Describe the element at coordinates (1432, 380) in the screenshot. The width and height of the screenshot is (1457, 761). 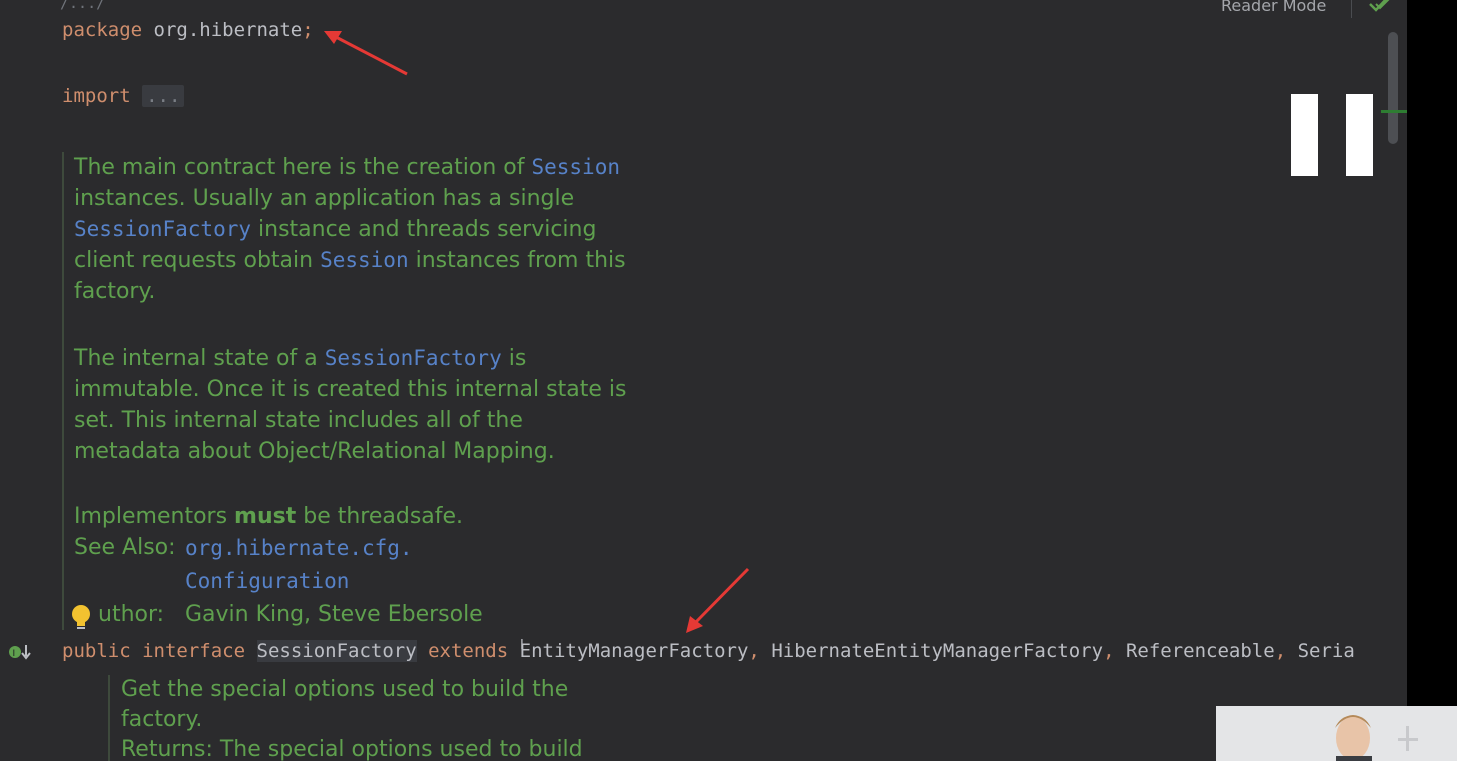
I see `screen-border` at that location.